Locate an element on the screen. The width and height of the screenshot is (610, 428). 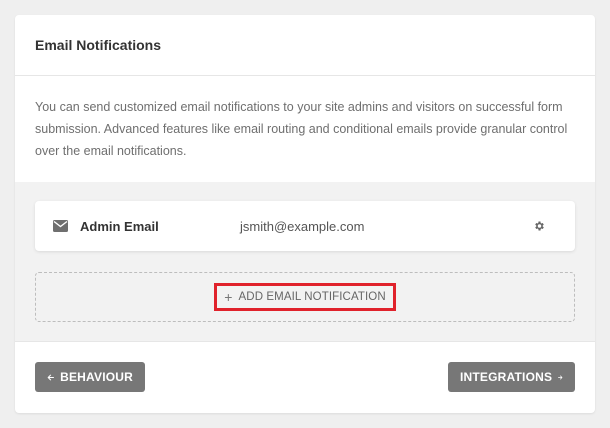
plus-icon: + is located at coordinates (228, 297).